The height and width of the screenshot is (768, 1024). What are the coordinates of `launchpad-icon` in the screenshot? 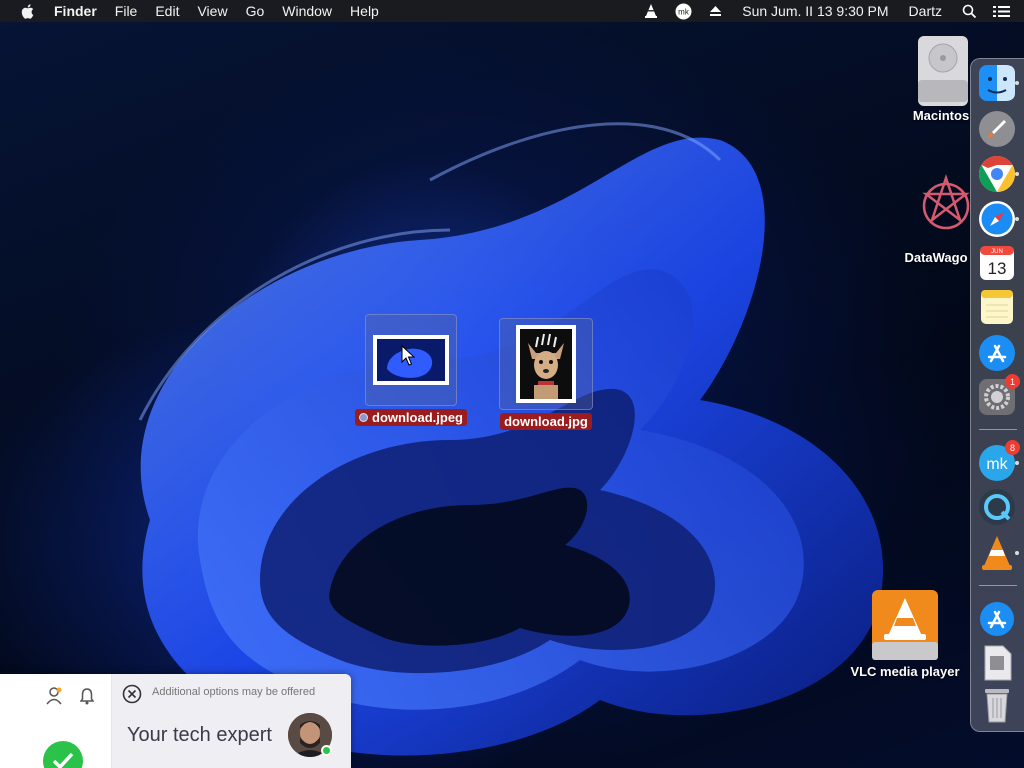 It's located at (997, 129).